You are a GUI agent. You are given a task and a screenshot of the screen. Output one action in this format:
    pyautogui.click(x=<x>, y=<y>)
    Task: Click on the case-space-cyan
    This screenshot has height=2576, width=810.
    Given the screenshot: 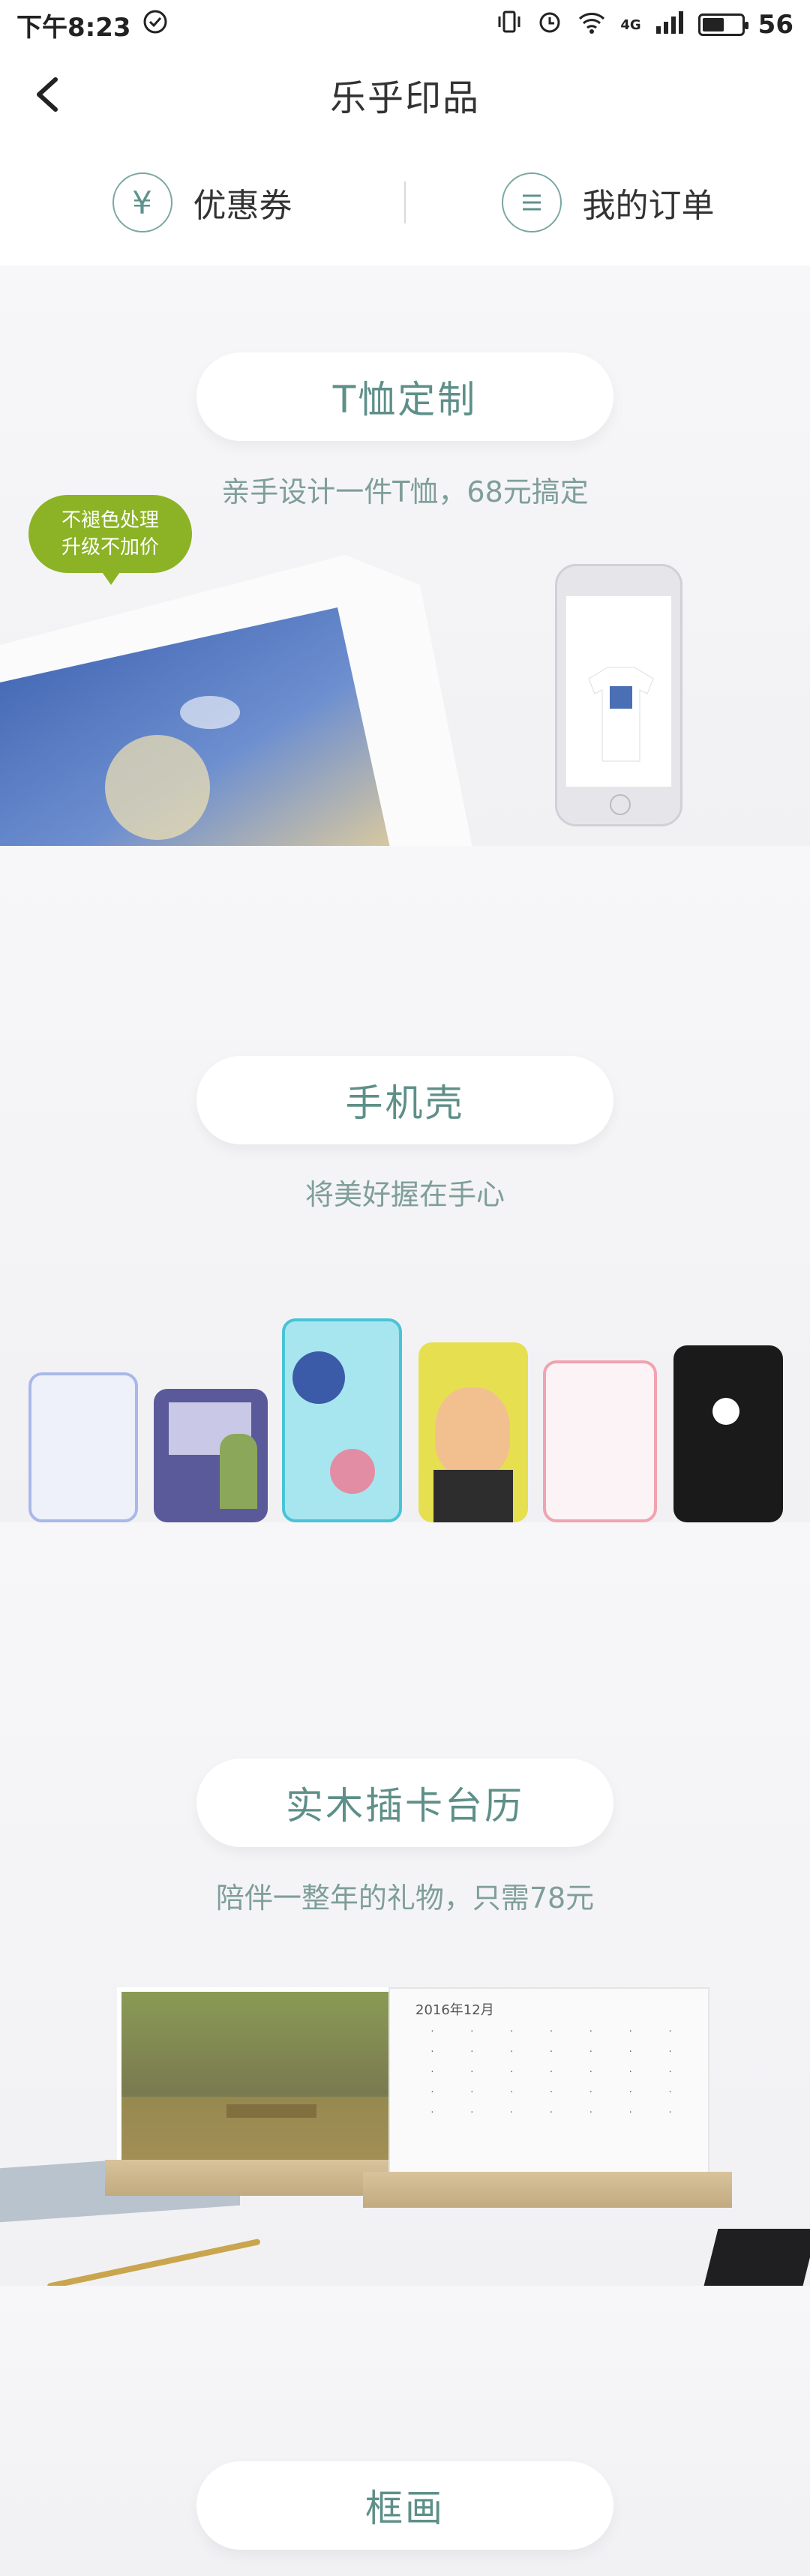 What is the action you would take?
    pyautogui.click(x=342, y=1420)
    